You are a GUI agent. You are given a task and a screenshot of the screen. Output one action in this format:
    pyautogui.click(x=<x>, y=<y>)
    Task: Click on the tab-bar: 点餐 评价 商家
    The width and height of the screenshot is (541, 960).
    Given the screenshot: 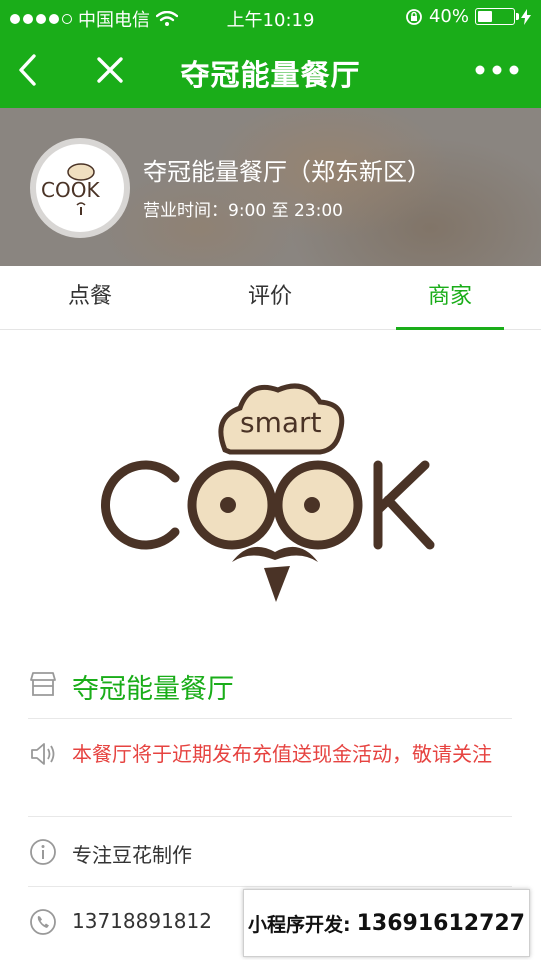 What is the action you would take?
    pyautogui.click(x=270, y=298)
    